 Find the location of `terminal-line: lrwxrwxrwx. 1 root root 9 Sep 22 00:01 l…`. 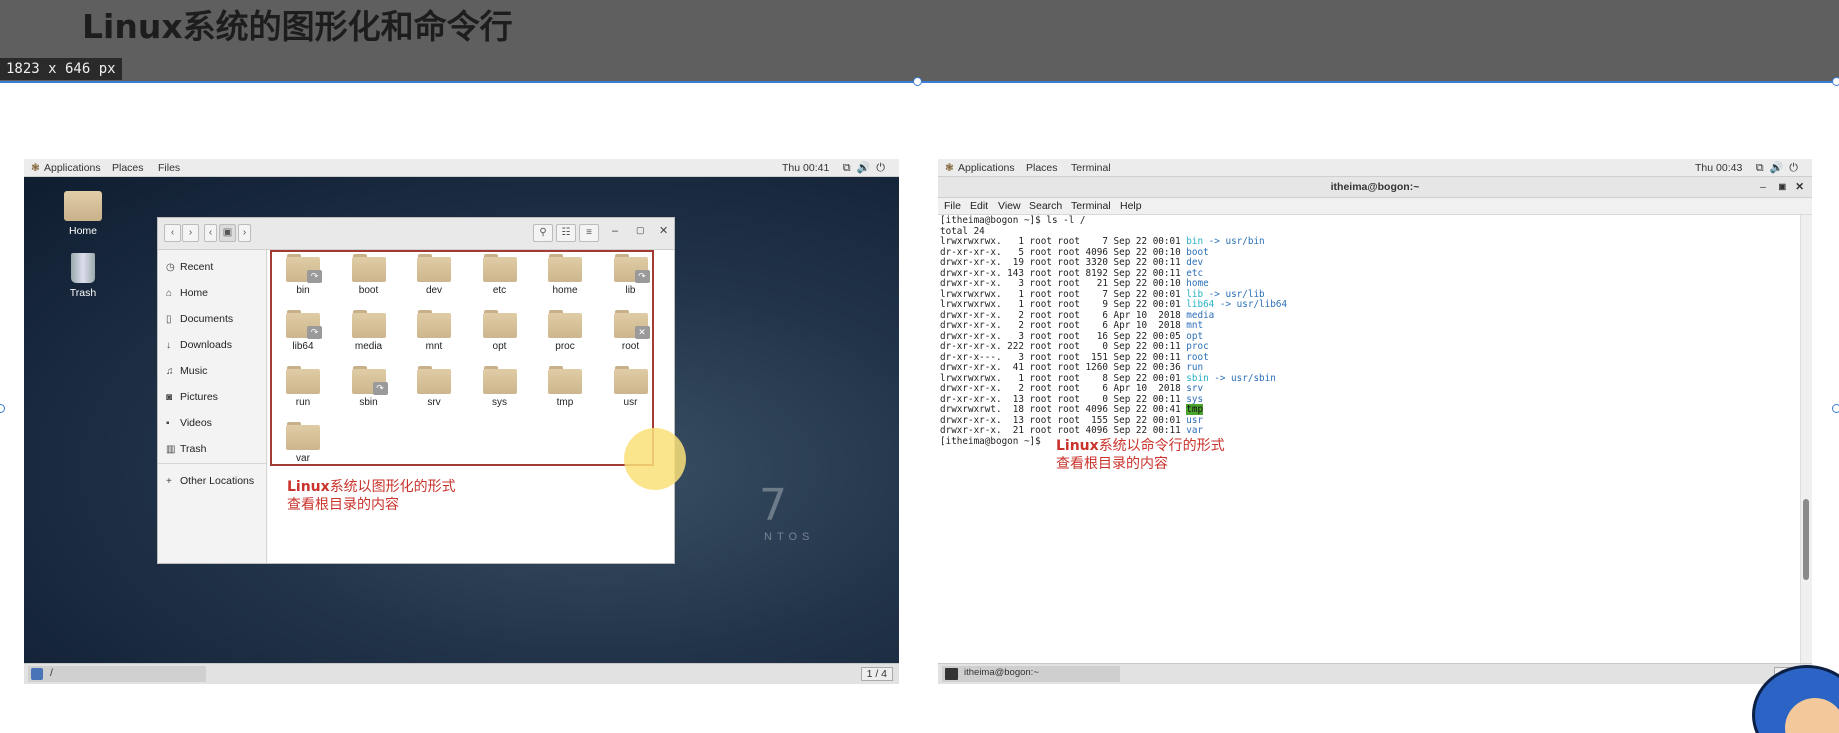

terminal-line: lrwxrwxrwx. 1 root root 9 Sep 22 00:01 l… is located at coordinates (1114, 304).